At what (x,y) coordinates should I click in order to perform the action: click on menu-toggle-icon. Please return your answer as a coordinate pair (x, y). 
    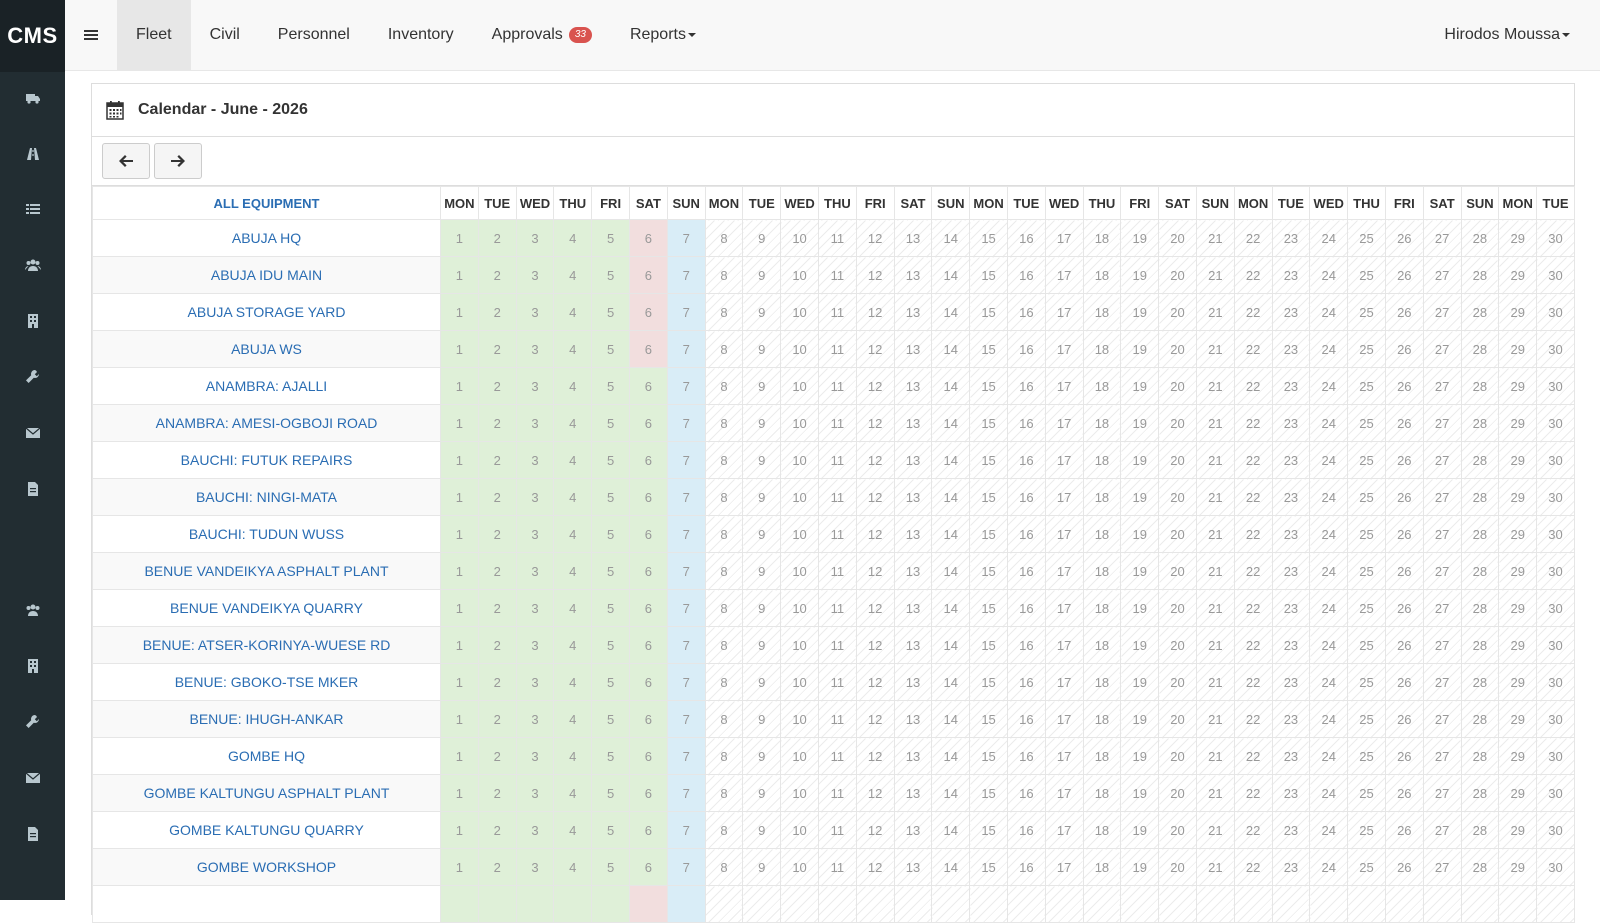
    Looking at the image, I should click on (91, 35).